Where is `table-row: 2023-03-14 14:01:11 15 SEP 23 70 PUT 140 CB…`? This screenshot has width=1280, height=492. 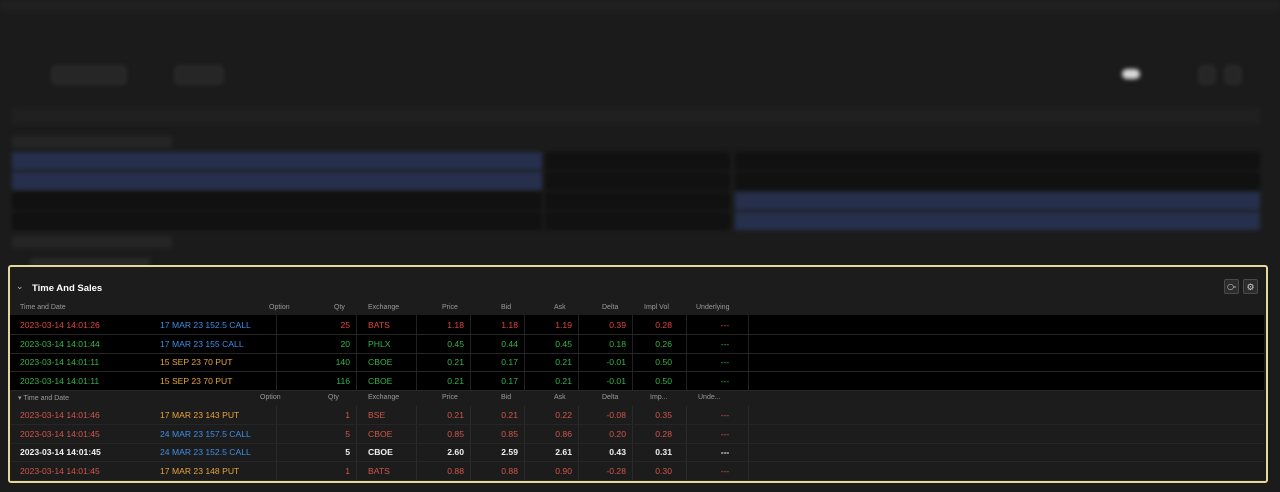 table-row: 2023-03-14 14:01:11 15 SEP 23 70 PUT 140 CB… is located at coordinates (638, 362).